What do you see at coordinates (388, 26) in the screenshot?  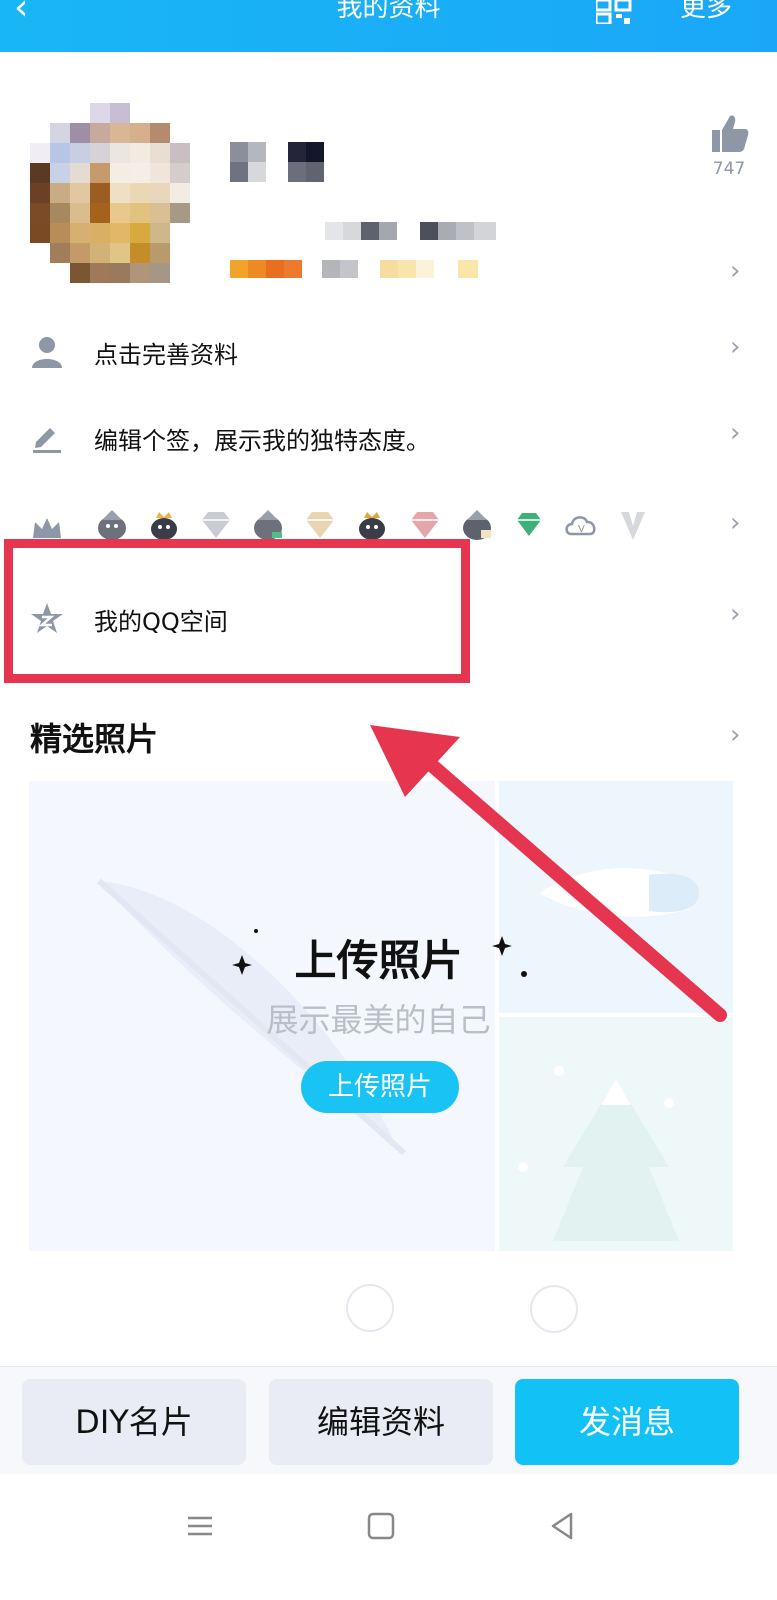 I see `top-app-bar: ‹ 我的资料 更多` at bounding box center [388, 26].